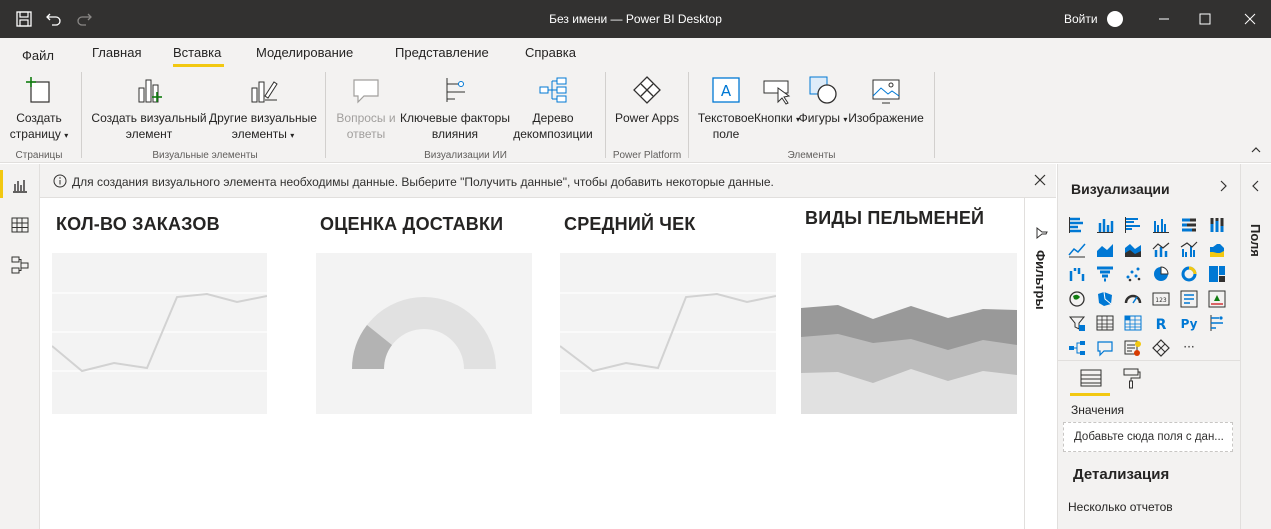  What do you see at coordinates (1161, 348) in the screenshot?
I see `power-apps-icon` at bounding box center [1161, 348].